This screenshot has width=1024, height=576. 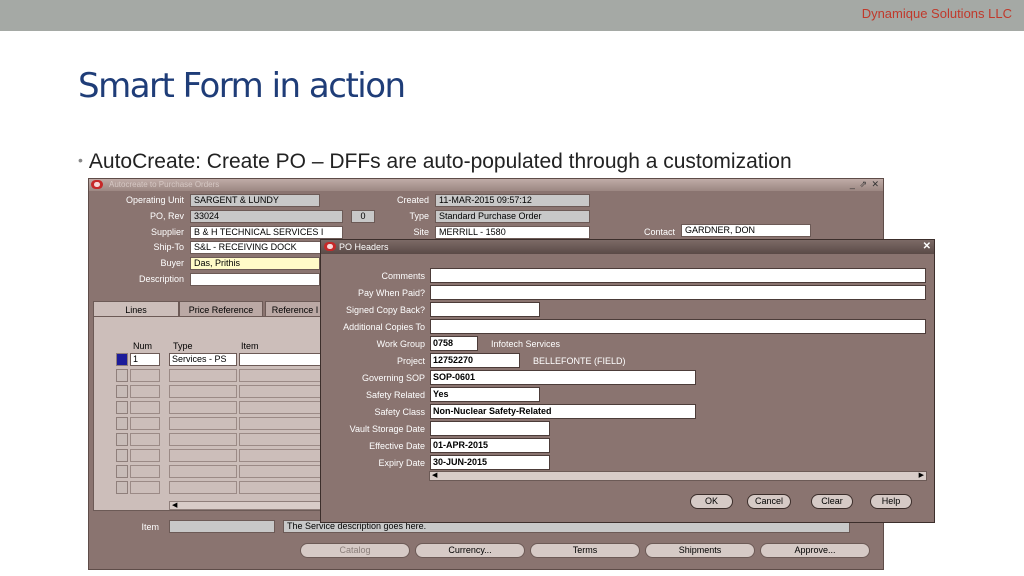 What do you see at coordinates (363, 216) in the screenshot?
I see `revision-field: 0` at bounding box center [363, 216].